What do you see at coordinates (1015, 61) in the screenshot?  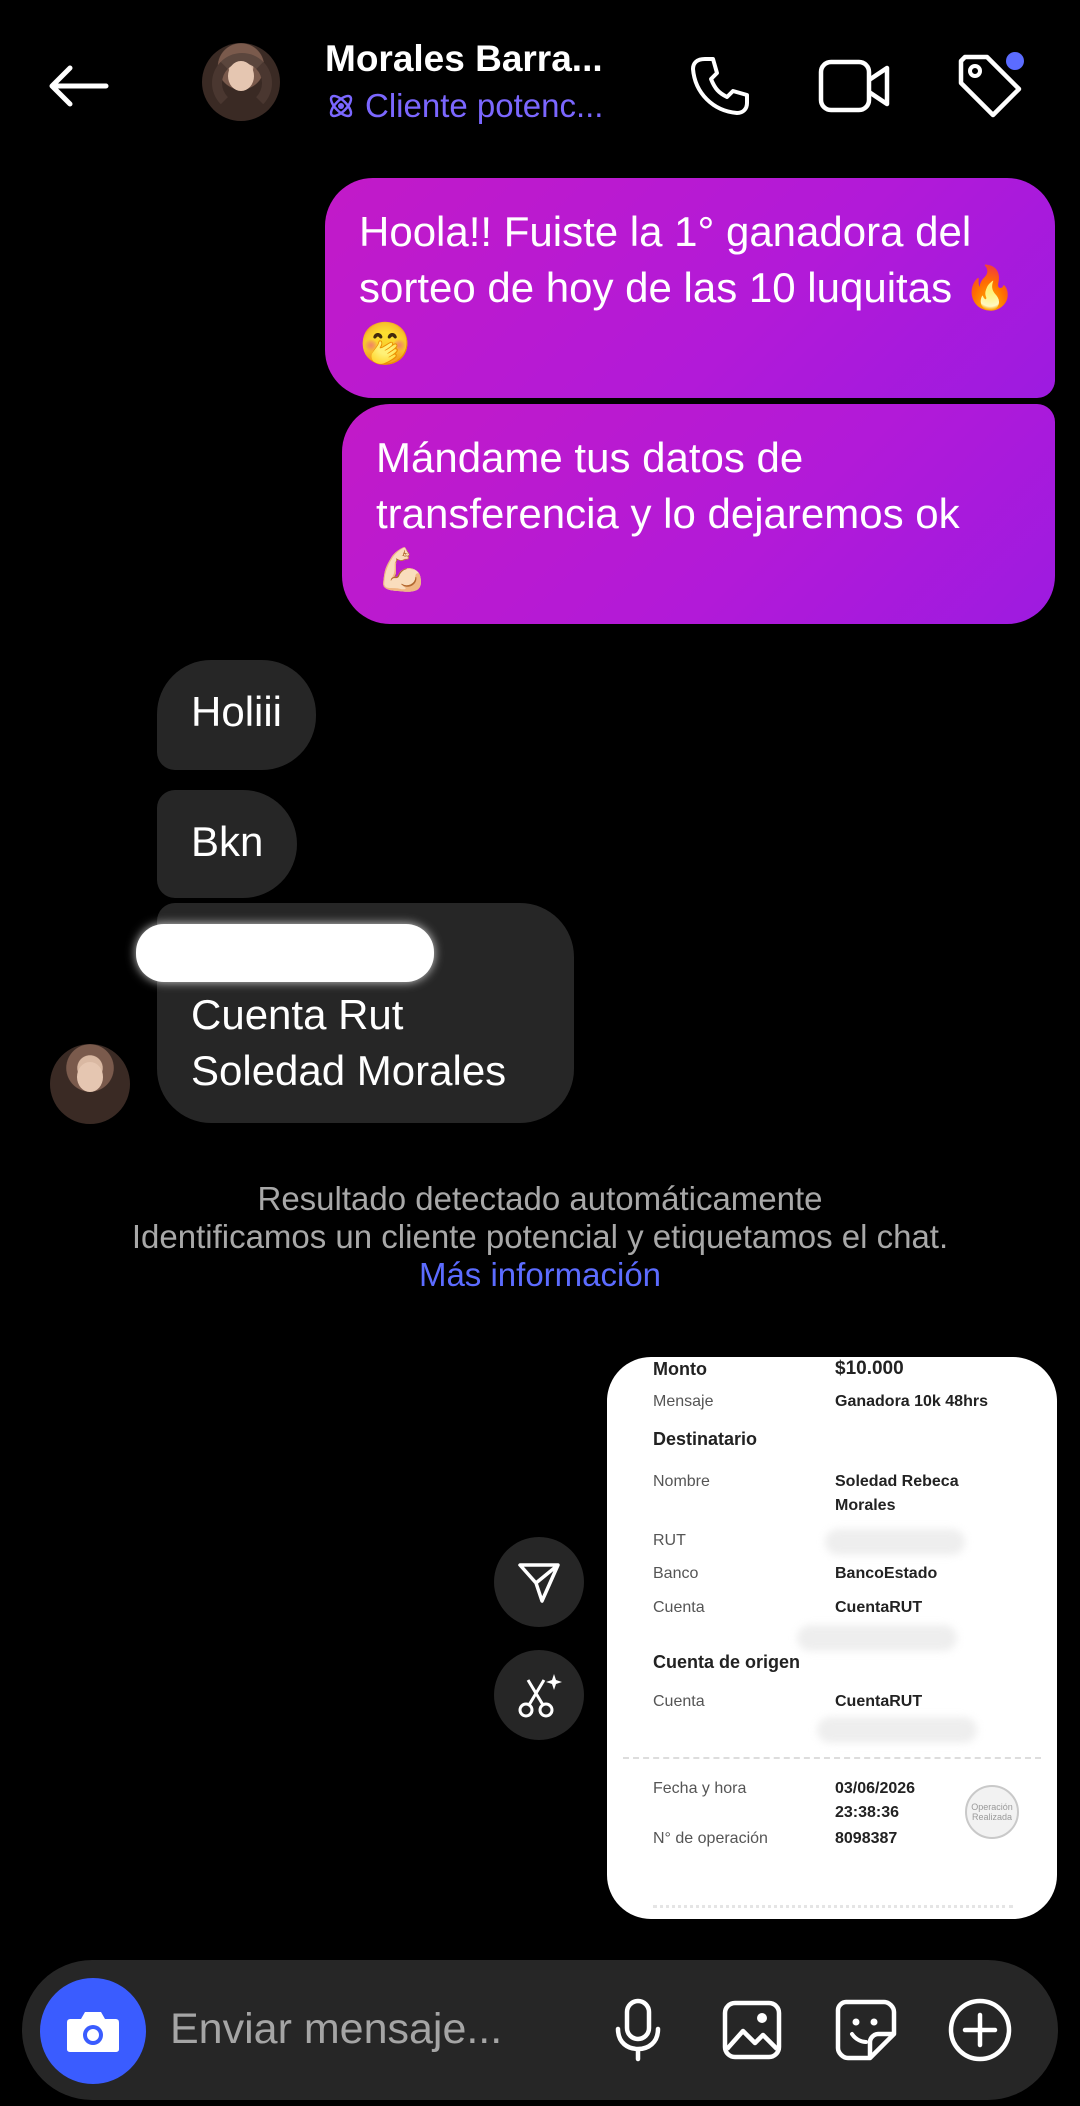 I see `notification-dot` at bounding box center [1015, 61].